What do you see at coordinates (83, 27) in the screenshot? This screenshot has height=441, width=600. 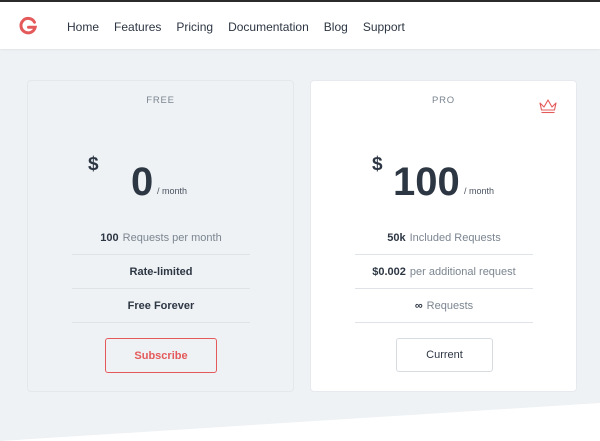 I see `nav-home-link: Home` at bounding box center [83, 27].